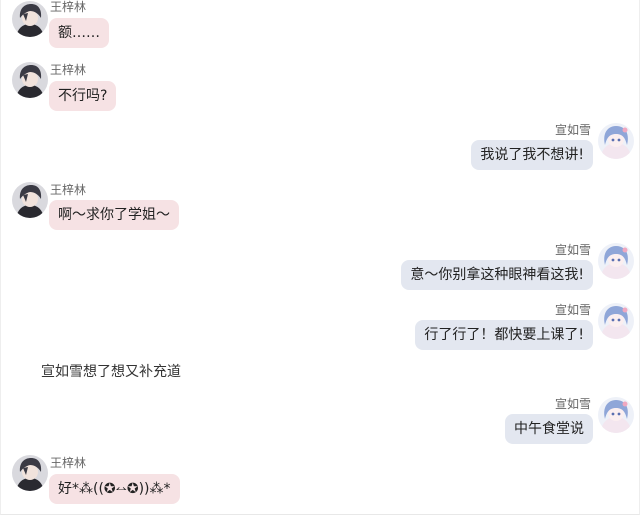  Describe the element at coordinates (320, 481) in the screenshot. I see `chat-message-left: 王梓林 好*⁂((✪⥎✪))⁂*` at that location.